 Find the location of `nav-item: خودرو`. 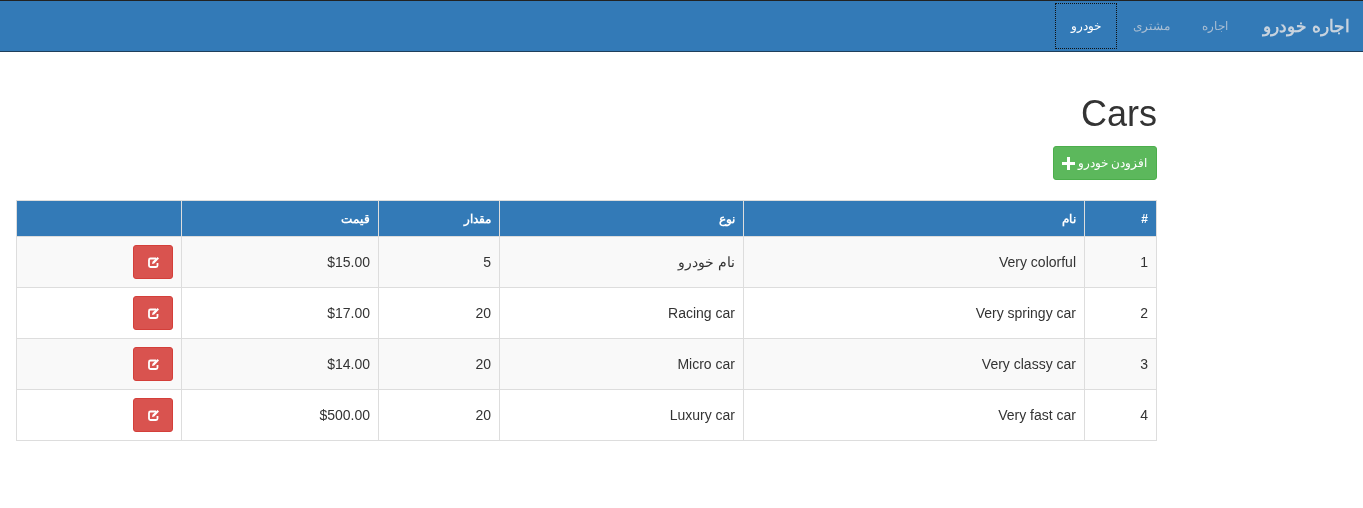

nav-item: خودرو is located at coordinates (1086, 26).